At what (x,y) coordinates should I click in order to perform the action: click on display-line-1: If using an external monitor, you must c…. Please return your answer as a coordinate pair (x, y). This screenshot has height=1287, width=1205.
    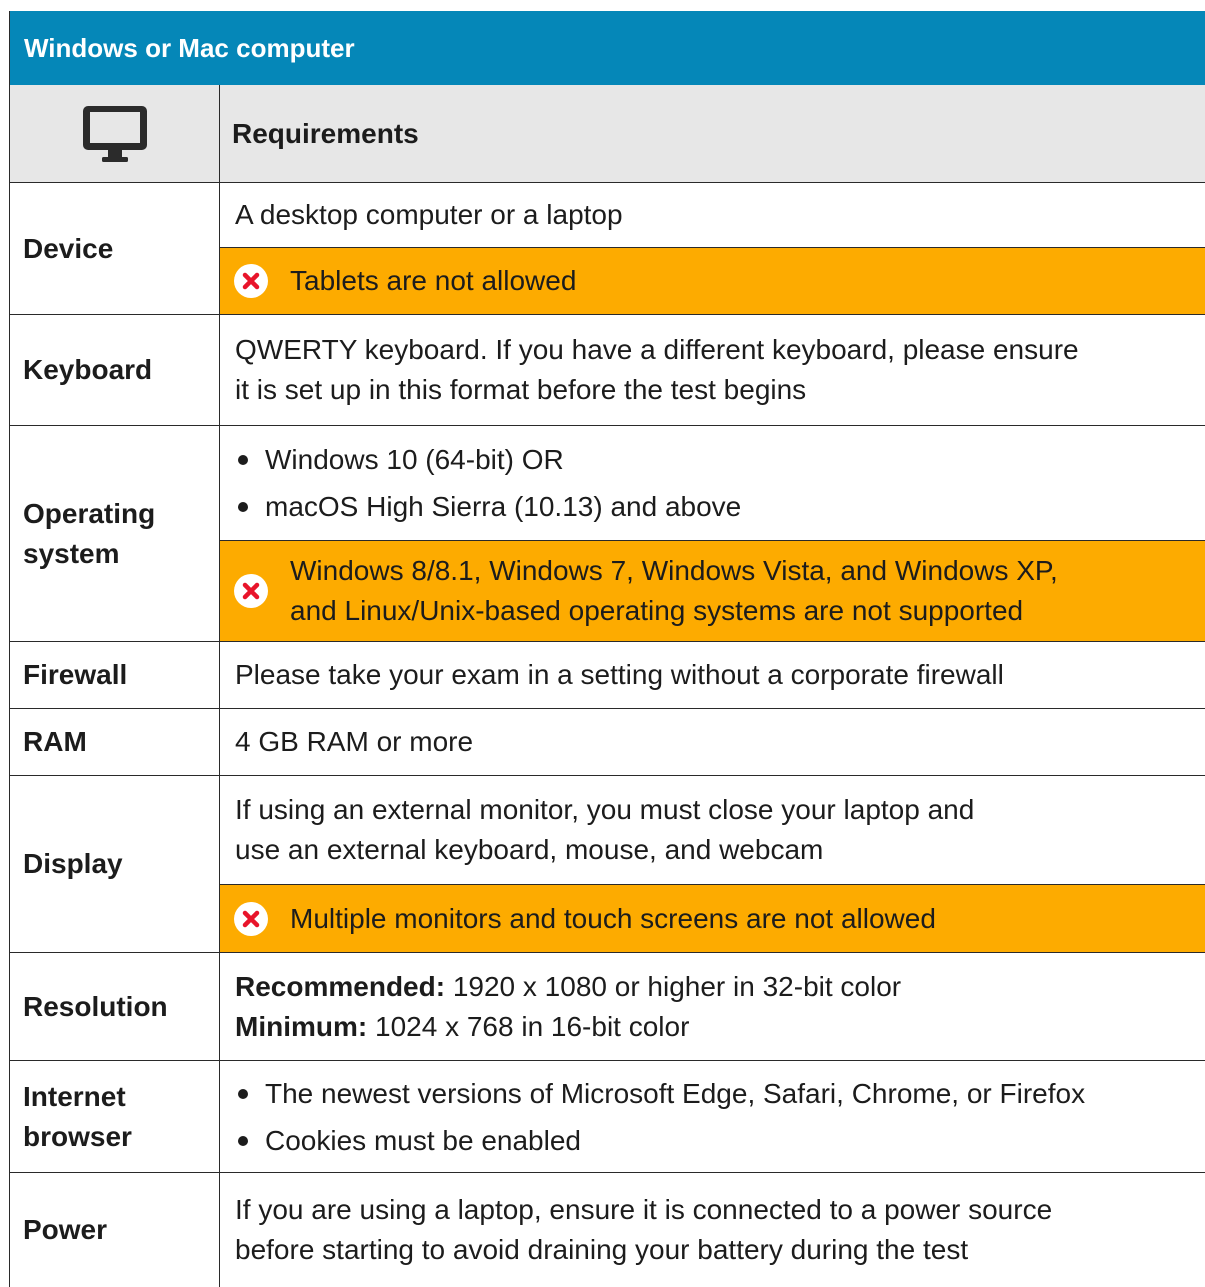
    Looking at the image, I should click on (605, 809).